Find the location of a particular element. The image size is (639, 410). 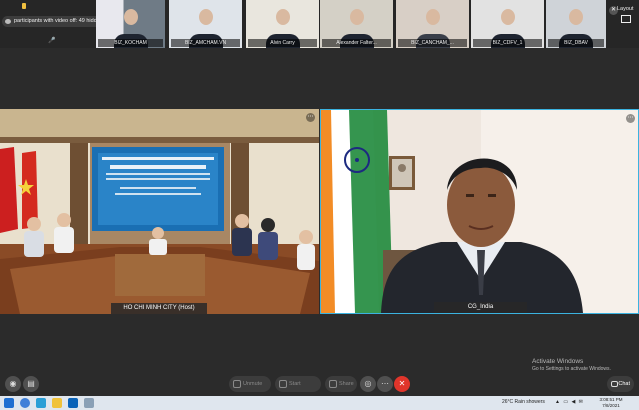

participant-thumb-dbav: BIZ_DBAV is located at coordinates (576, 24).